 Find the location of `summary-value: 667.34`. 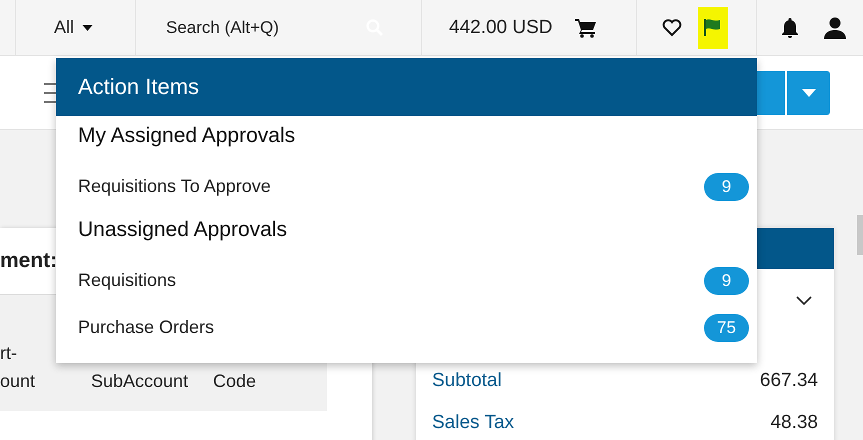

summary-value: 667.34 is located at coordinates (789, 381).